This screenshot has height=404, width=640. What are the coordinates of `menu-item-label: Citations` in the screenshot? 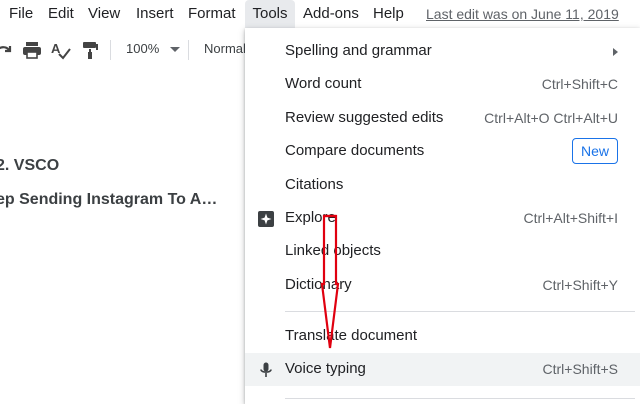 It's located at (314, 184).